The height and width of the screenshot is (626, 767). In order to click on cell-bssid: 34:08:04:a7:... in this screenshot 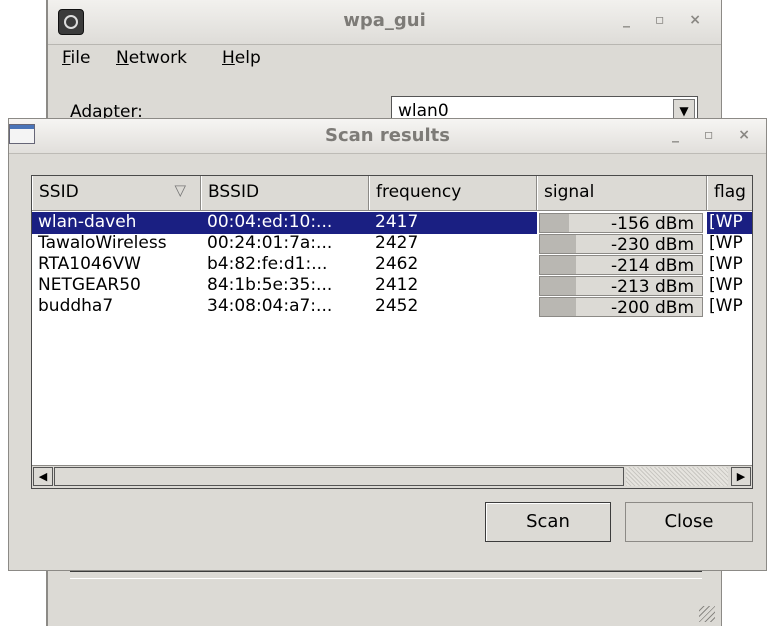, I will do `click(270, 306)`.